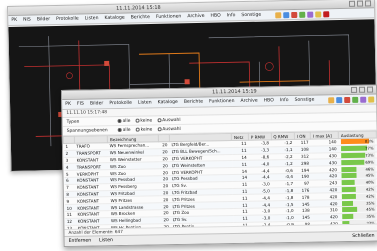  I want to click on load-percent: 83%, so click(369, 141).